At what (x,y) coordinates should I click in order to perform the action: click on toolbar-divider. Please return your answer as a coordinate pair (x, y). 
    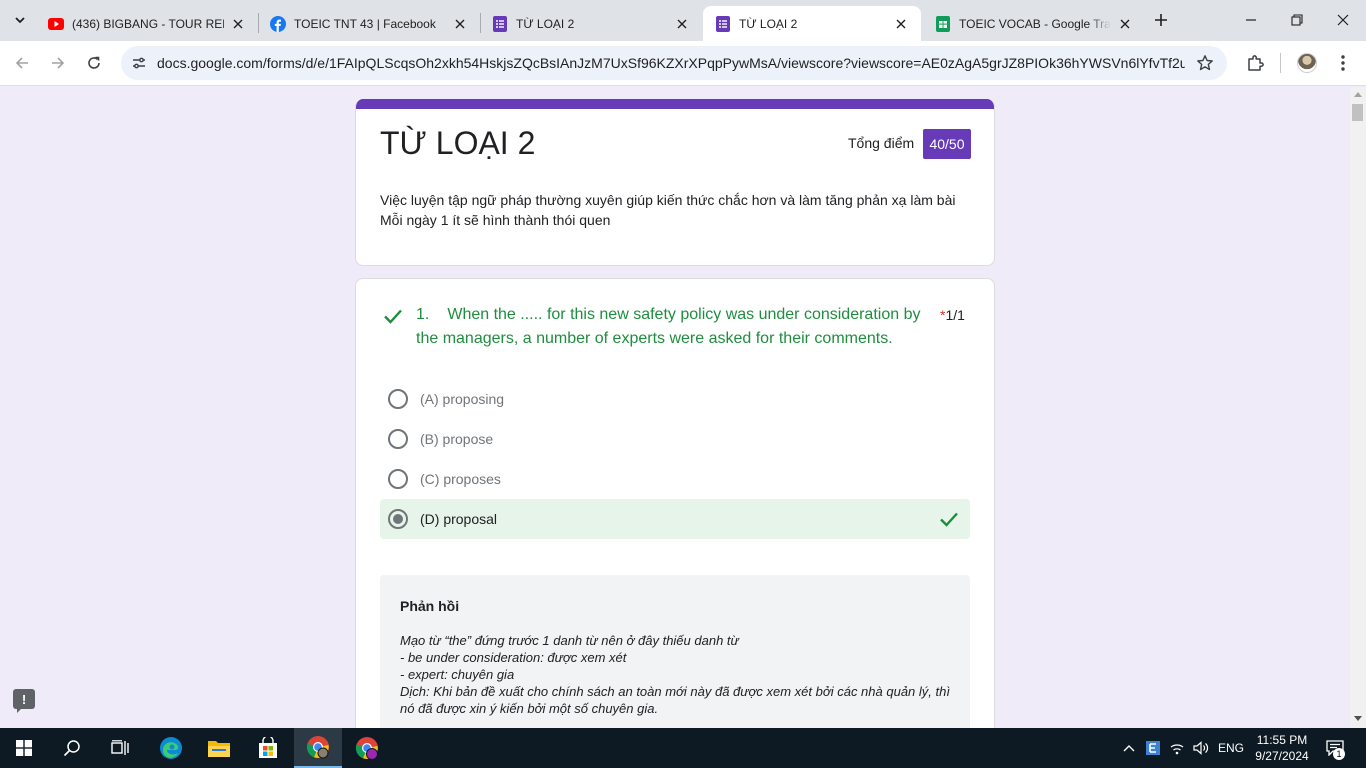
    Looking at the image, I should click on (1280, 63).